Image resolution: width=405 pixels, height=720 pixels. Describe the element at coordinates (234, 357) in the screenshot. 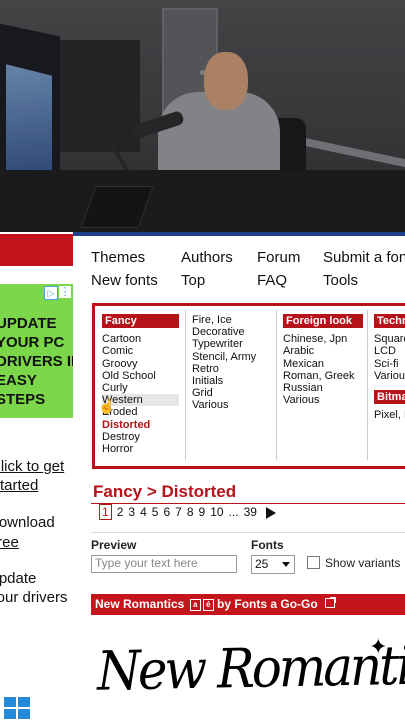

I see `category-item: Stencil, Army` at that location.